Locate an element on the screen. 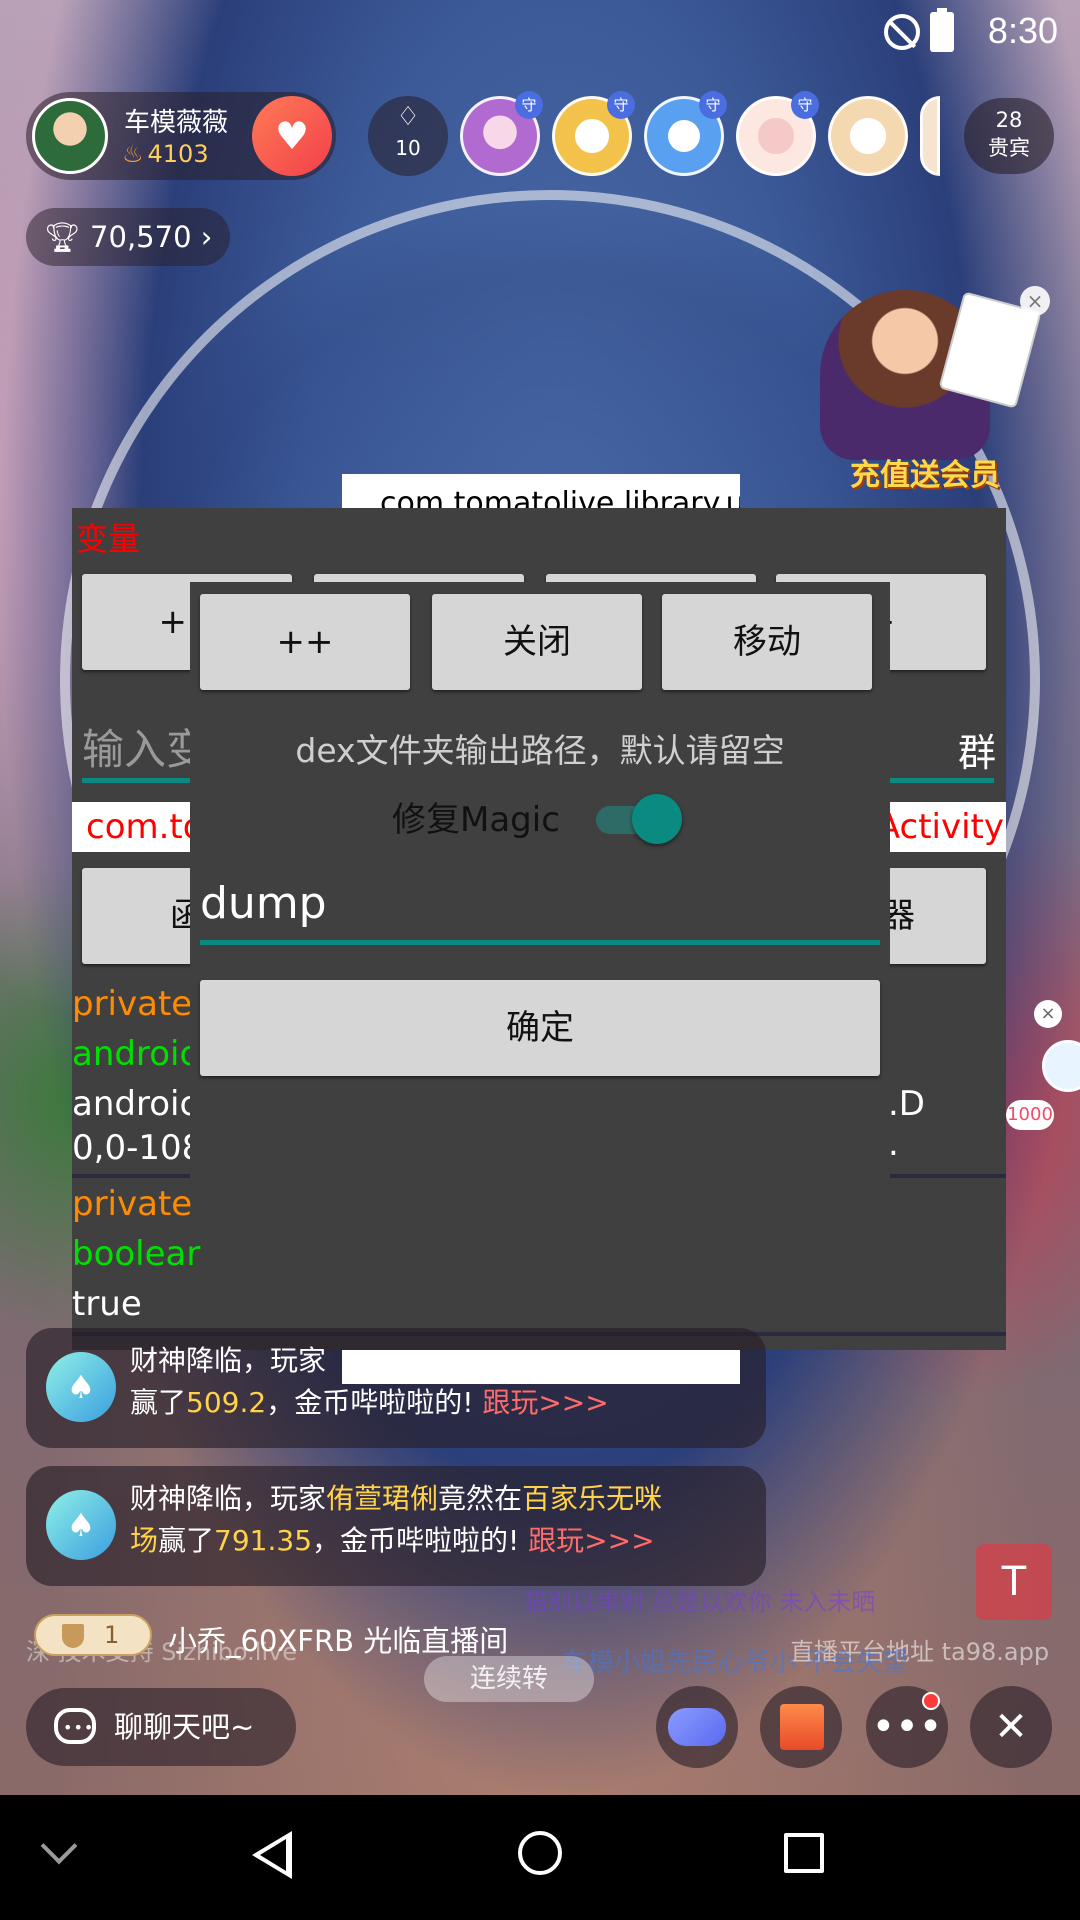 The image size is (1080, 1920). trophy-pill: 🏆︎ 70,570 › is located at coordinates (128, 237).